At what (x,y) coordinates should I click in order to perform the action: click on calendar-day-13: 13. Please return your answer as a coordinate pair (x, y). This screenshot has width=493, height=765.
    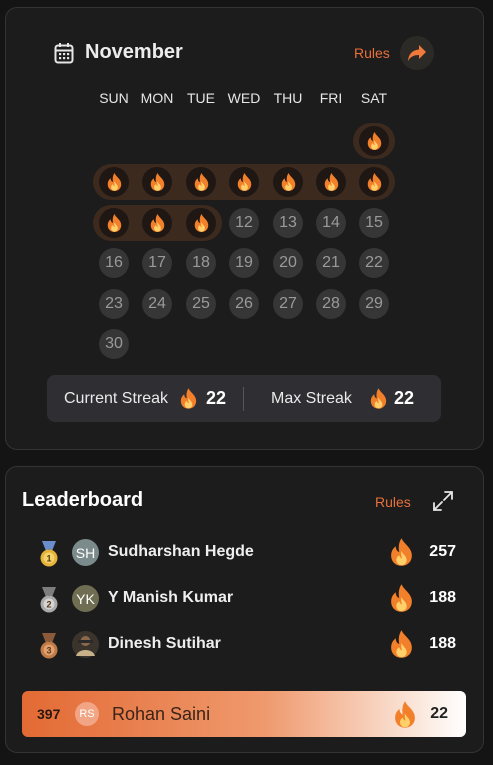
    Looking at the image, I should click on (288, 223).